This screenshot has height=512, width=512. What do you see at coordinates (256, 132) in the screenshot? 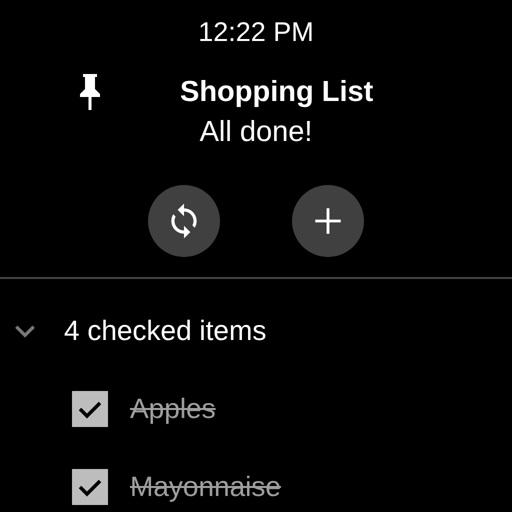
I see `status-text: All done!` at bounding box center [256, 132].